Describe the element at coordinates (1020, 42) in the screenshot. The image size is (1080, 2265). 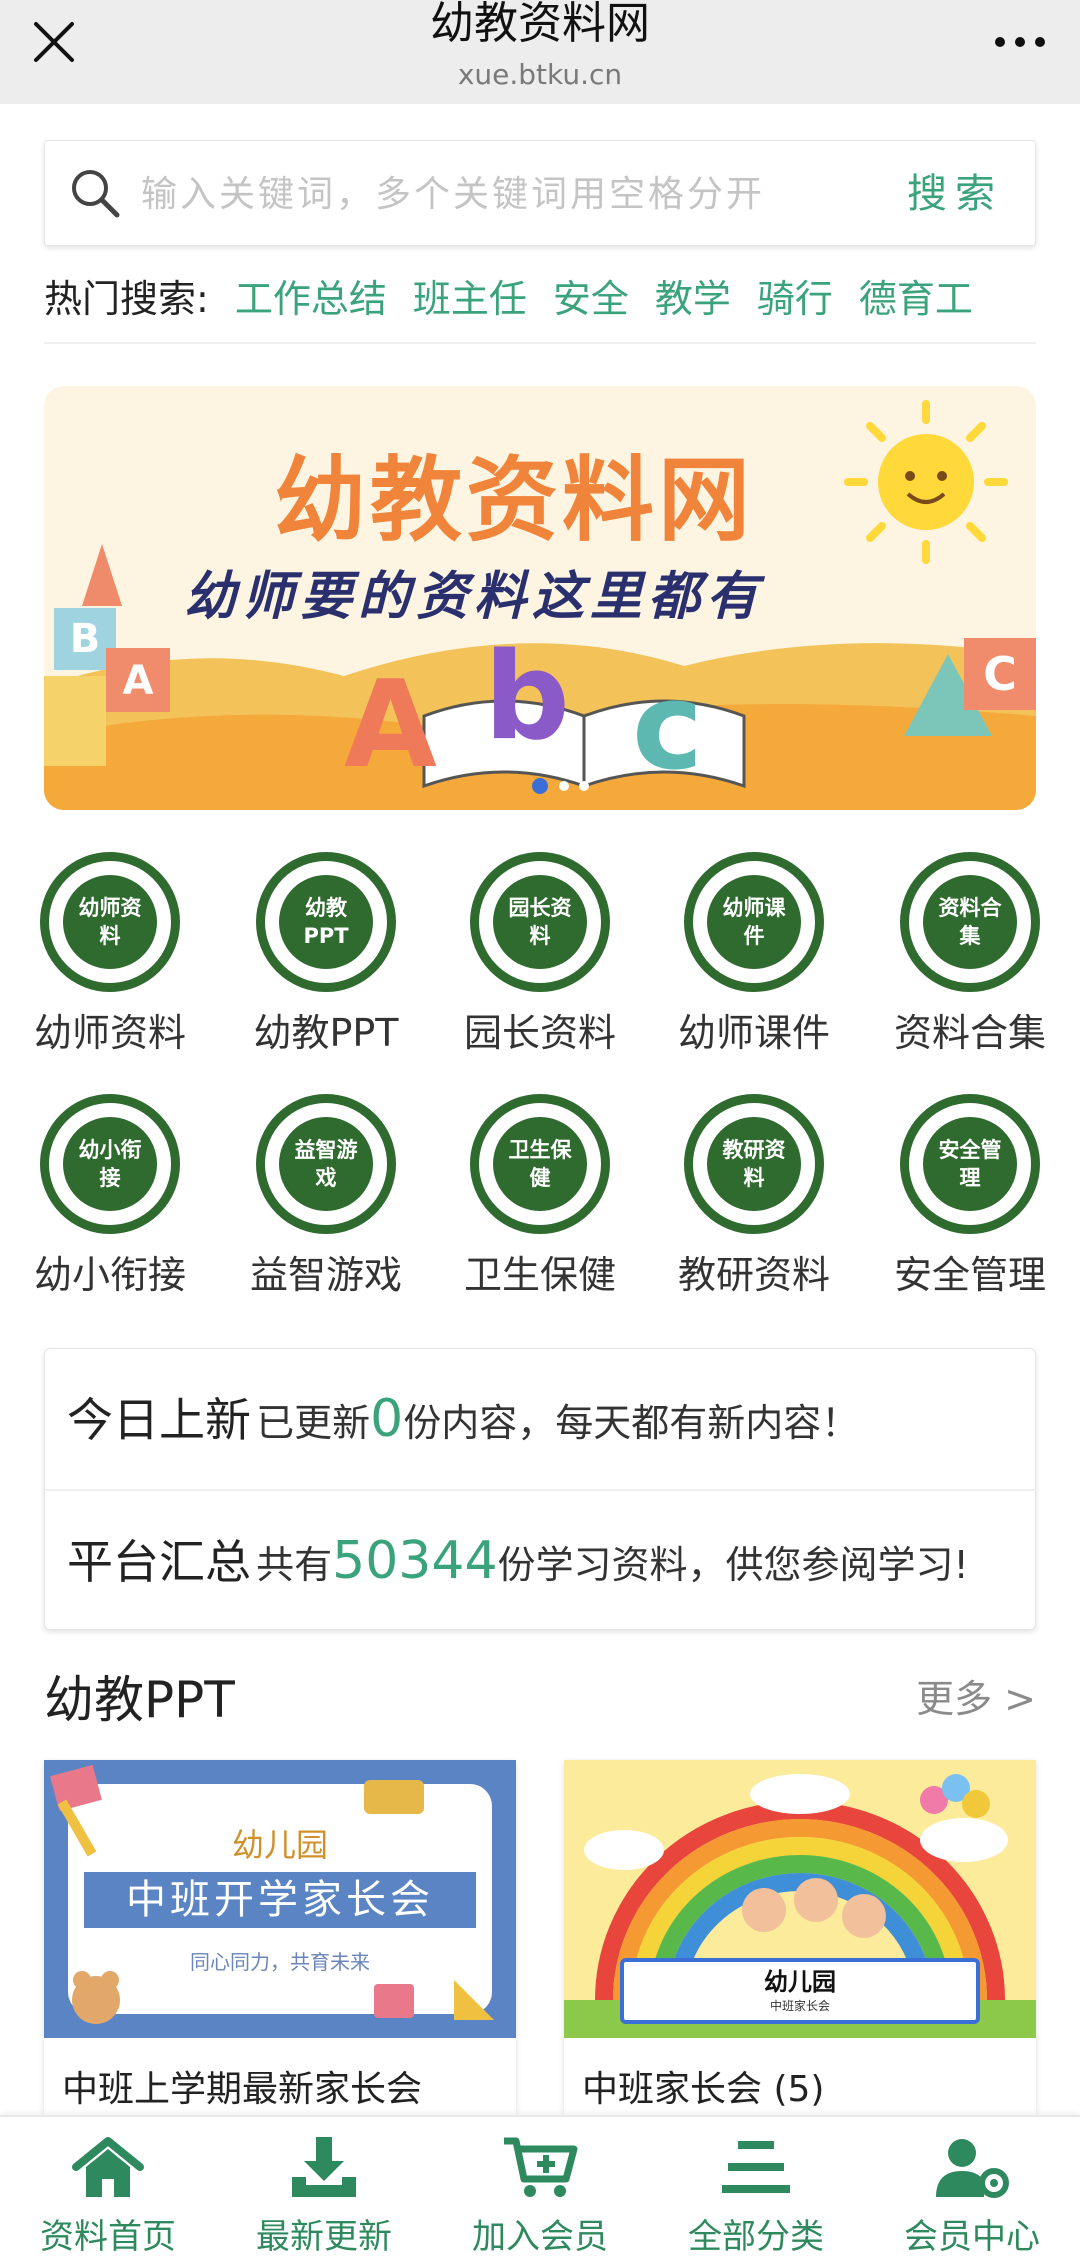
I see `more-options-icon` at that location.